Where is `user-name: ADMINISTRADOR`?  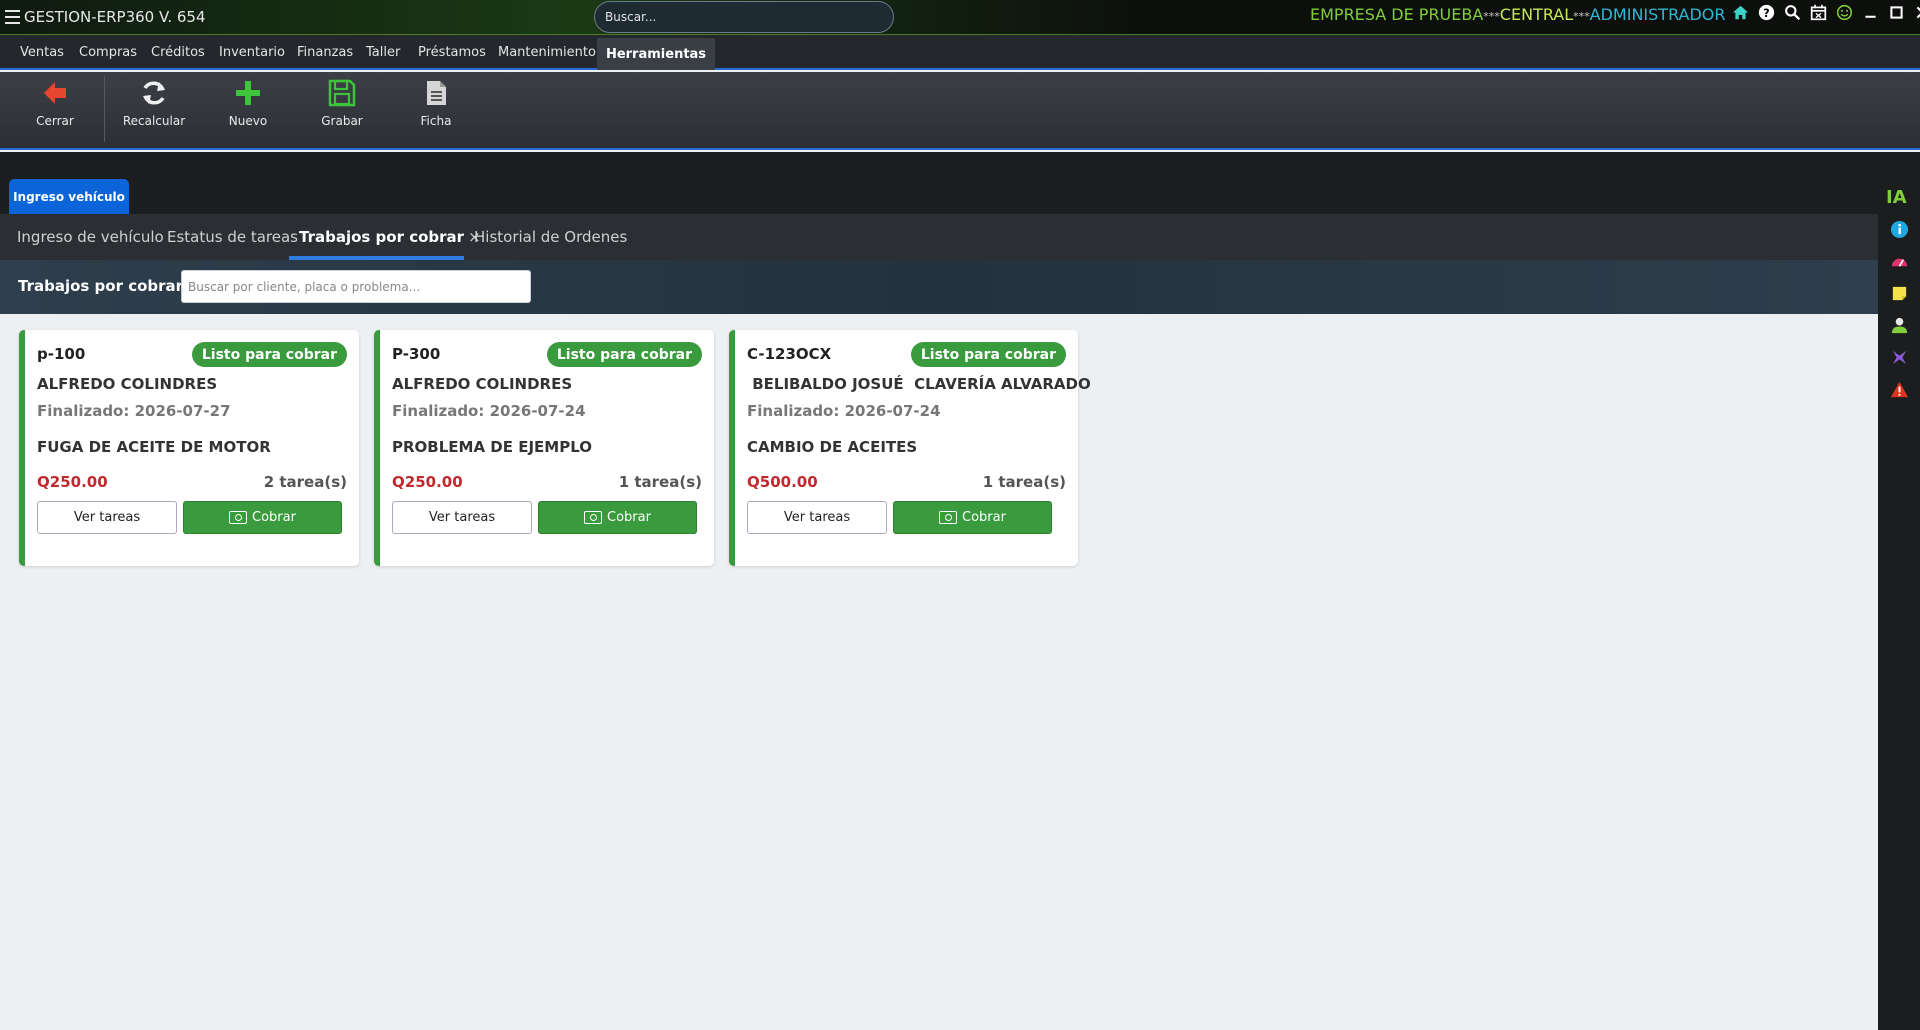 user-name: ADMINISTRADOR is located at coordinates (1657, 14).